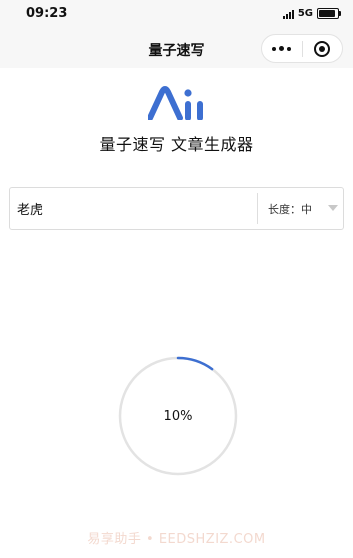  What do you see at coordinates (305, 13) in the screenshot?
I see `network-type: 5G` at bounding box center [305, 13].